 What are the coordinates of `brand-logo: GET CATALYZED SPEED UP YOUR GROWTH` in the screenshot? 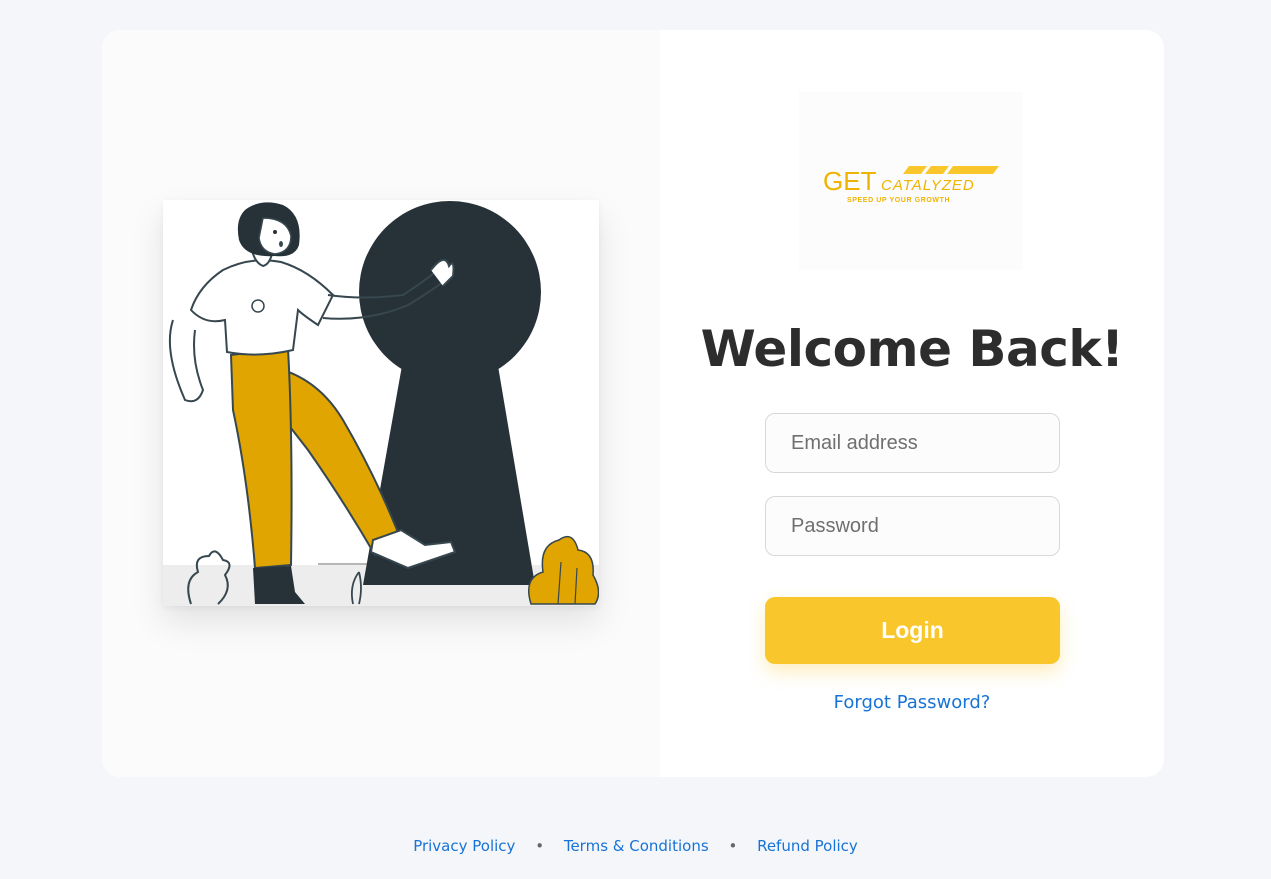 It's located at (911, 181).